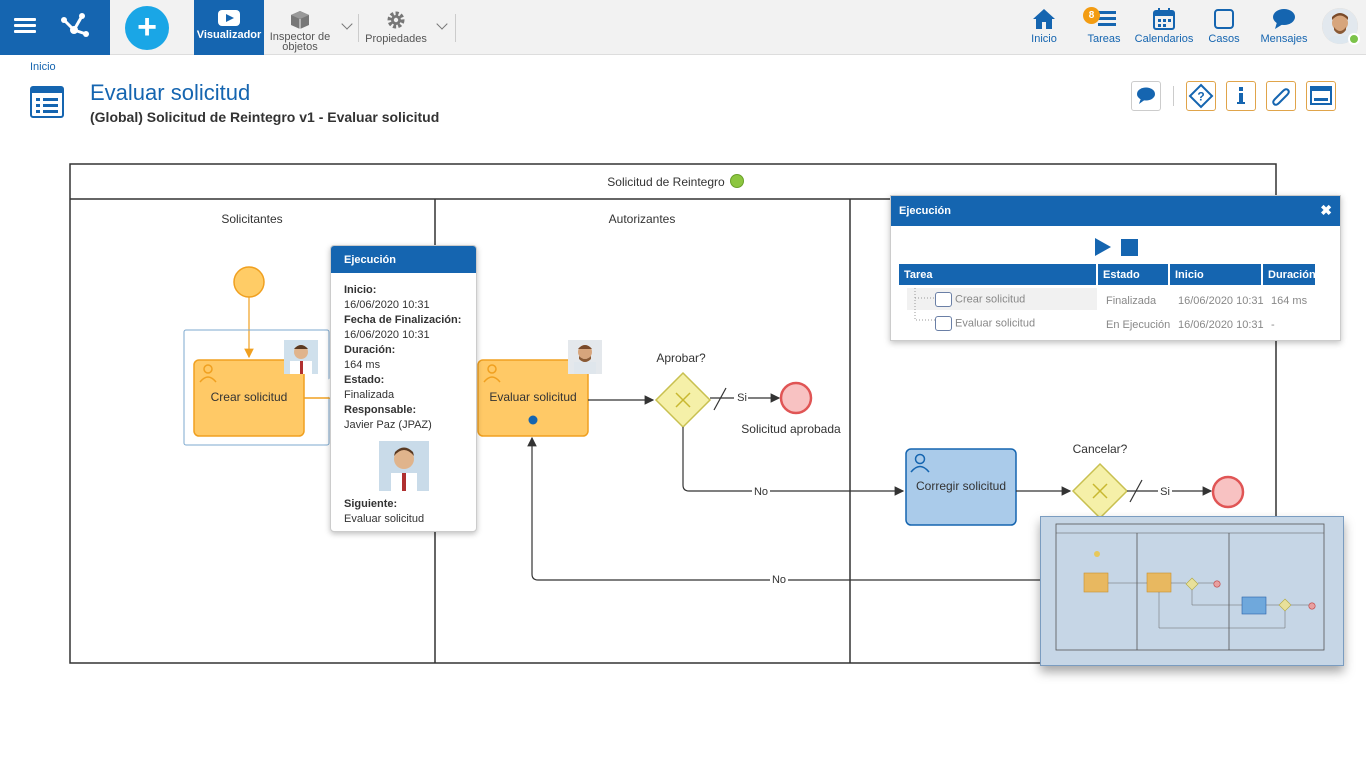 Image resolution: width=1366 pixels, height=768 pixels. Describe the element at coordinates (532, 397) in the screenshot. I see `task-evaluar-label: Evaluar solicitud` at that location.